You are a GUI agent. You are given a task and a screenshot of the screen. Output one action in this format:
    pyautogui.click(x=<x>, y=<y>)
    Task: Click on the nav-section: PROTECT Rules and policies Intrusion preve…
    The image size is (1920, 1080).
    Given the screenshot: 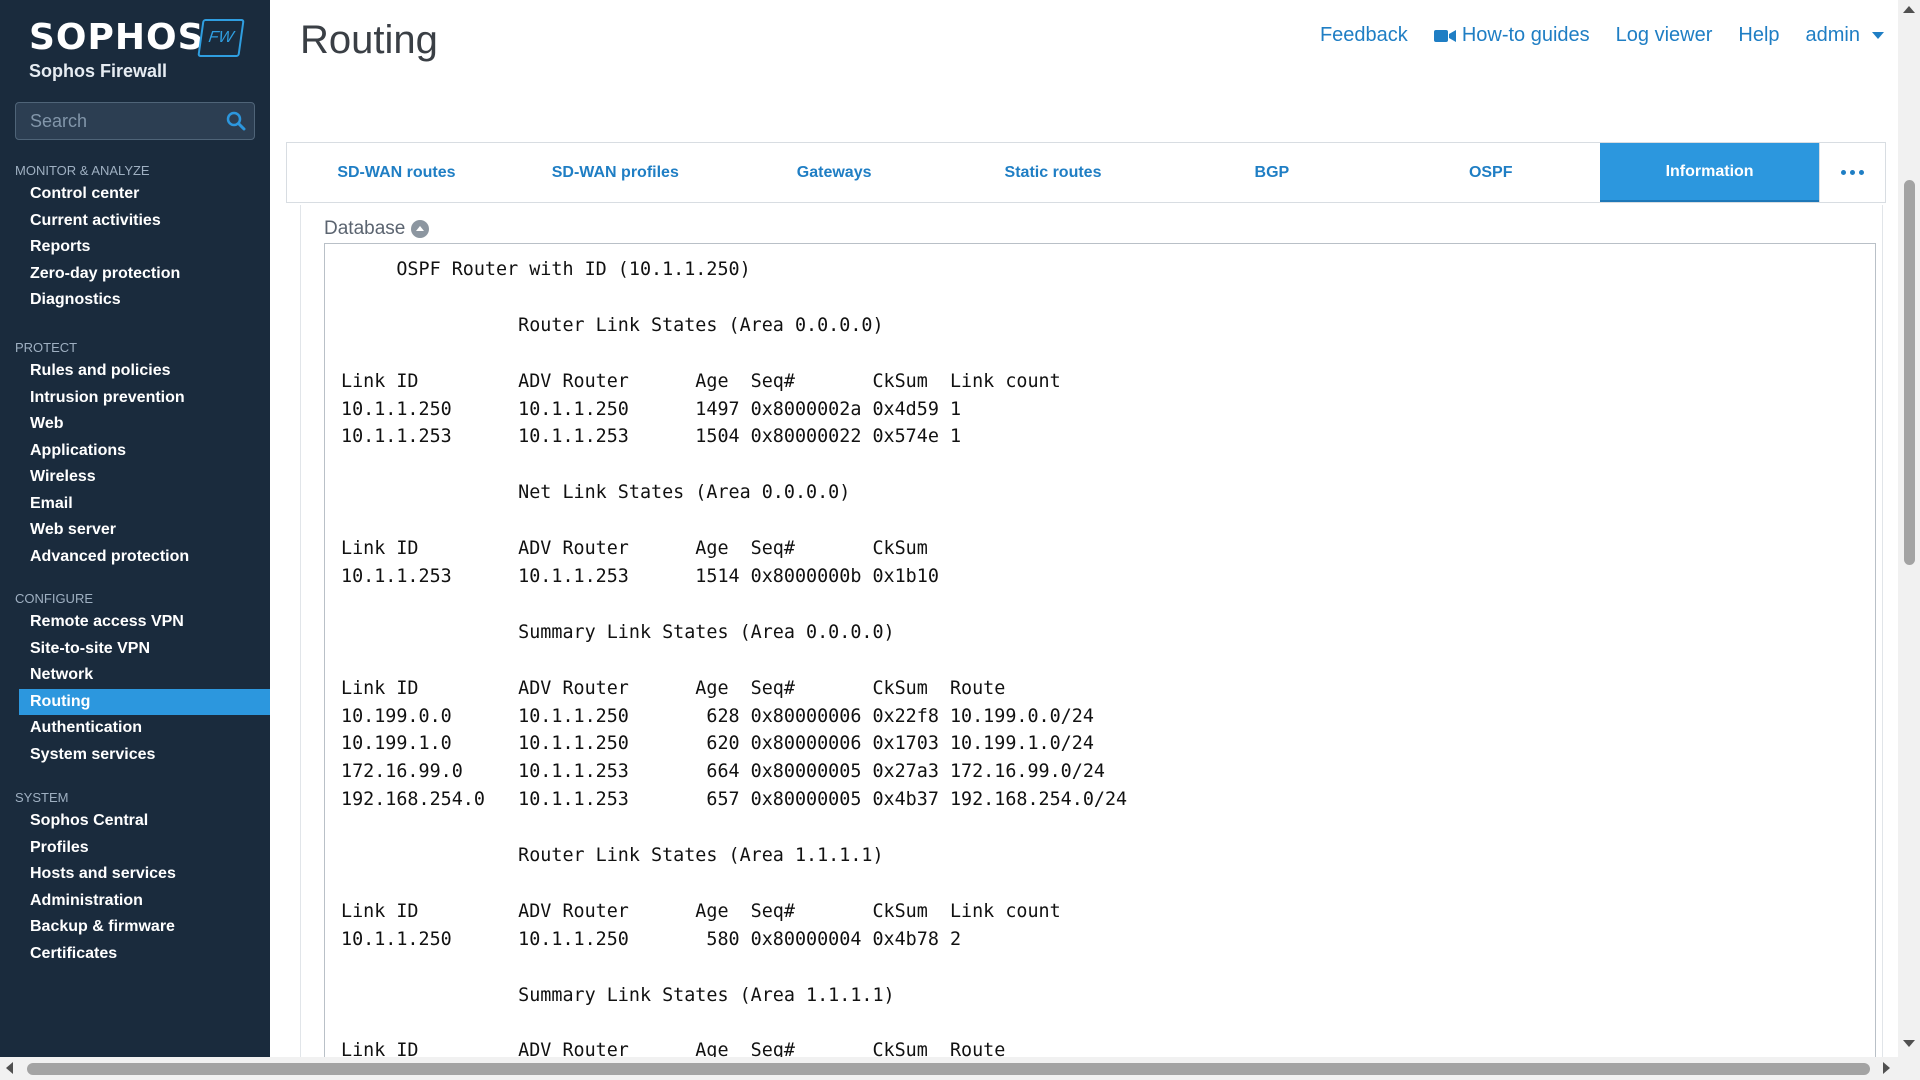 What is the action you would take?
    pyautogui.click(x=135, y=454)
    